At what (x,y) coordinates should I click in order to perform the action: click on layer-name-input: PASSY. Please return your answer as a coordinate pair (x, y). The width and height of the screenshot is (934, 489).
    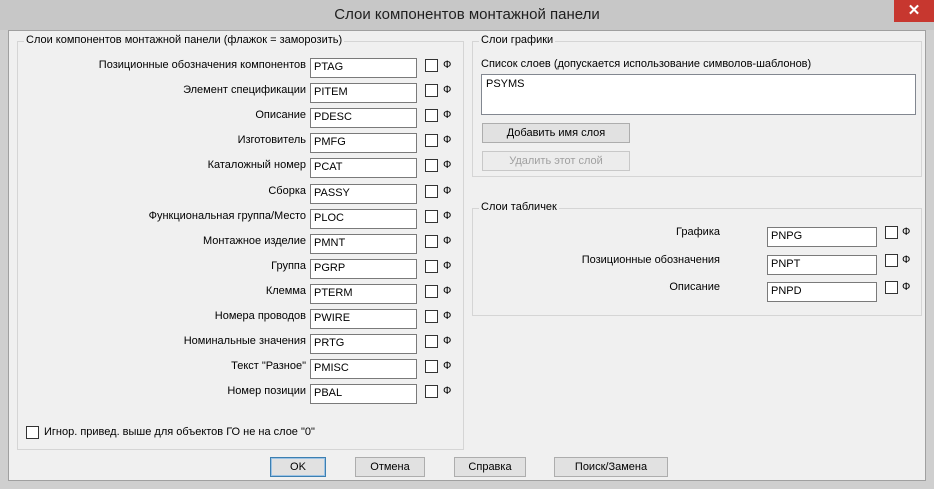
    Looking at the image, I should click on (363, 193).